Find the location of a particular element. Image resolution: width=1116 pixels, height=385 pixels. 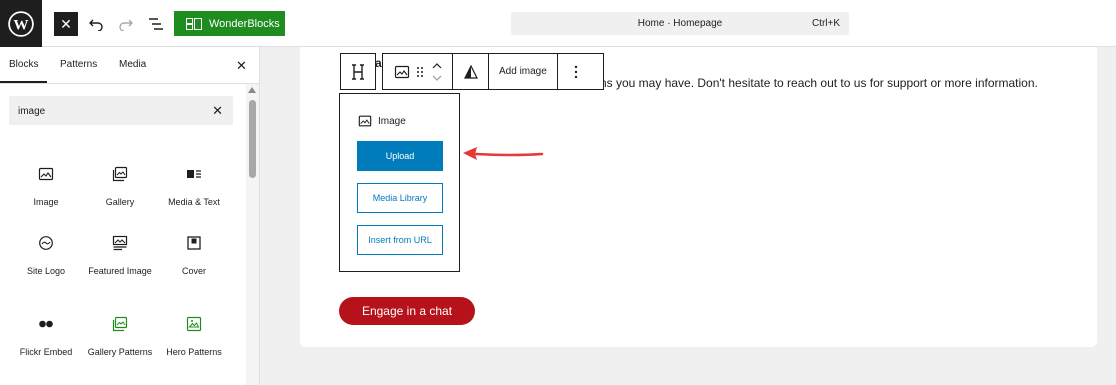

clear-search-icon: ✕ is located at coordinates (217, 111).